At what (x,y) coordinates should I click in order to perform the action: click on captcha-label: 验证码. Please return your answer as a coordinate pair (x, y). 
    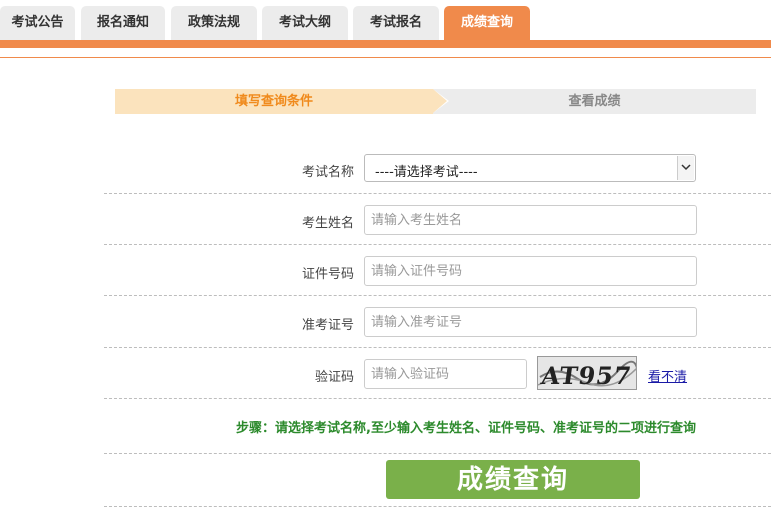
    Looking at the image, I should click on (334, 377).